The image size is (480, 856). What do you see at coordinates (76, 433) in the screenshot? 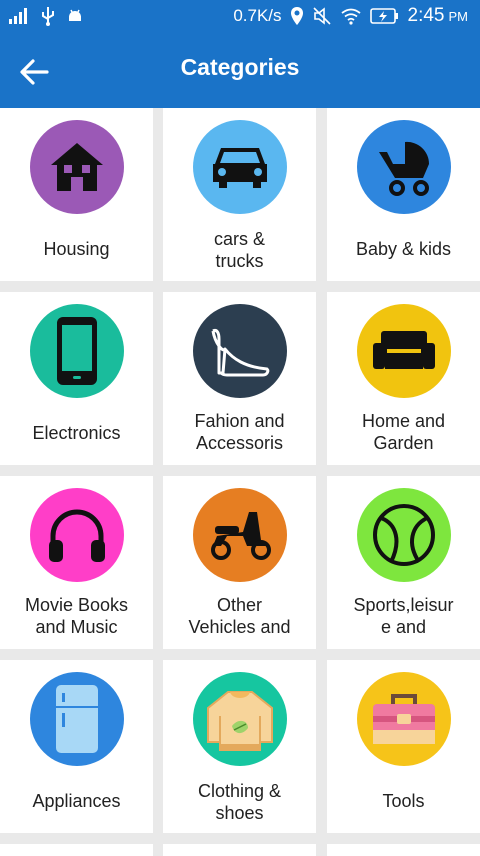
I see `category-label: Electronics` at bounding box center [76, 433].